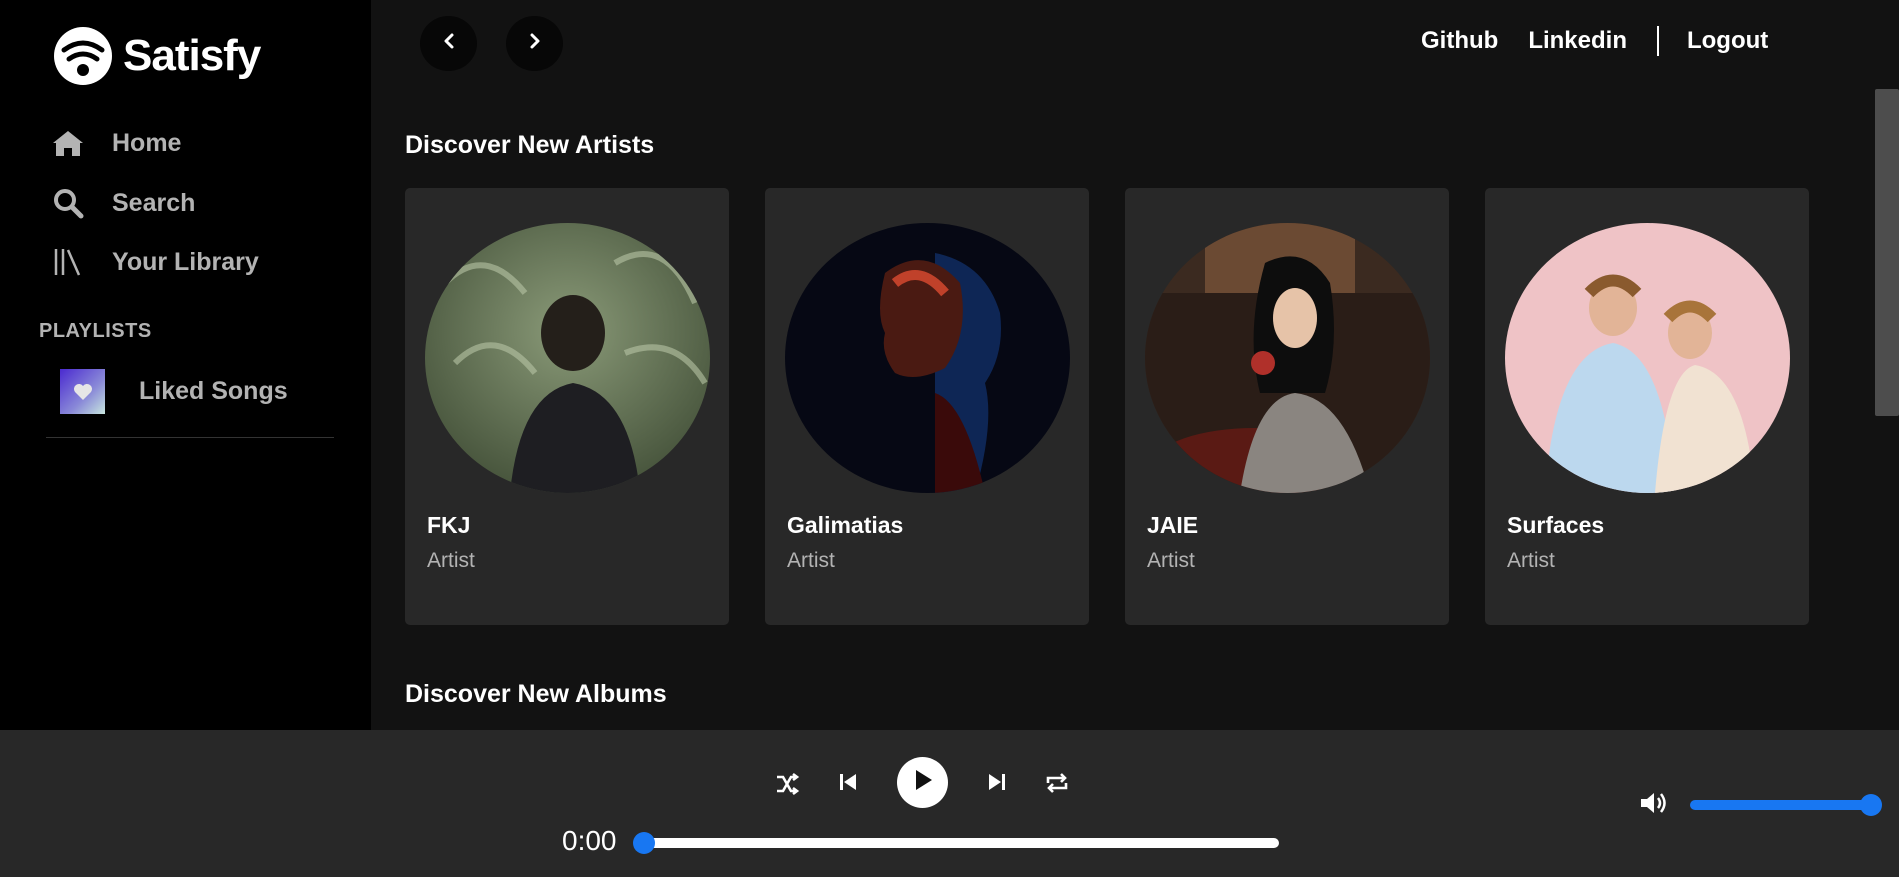 The image size is (1899, 877). Describe the element at coordinates (213, 391) in the screenshot. I see `playlist-item-label: Liked Songs` at that location.